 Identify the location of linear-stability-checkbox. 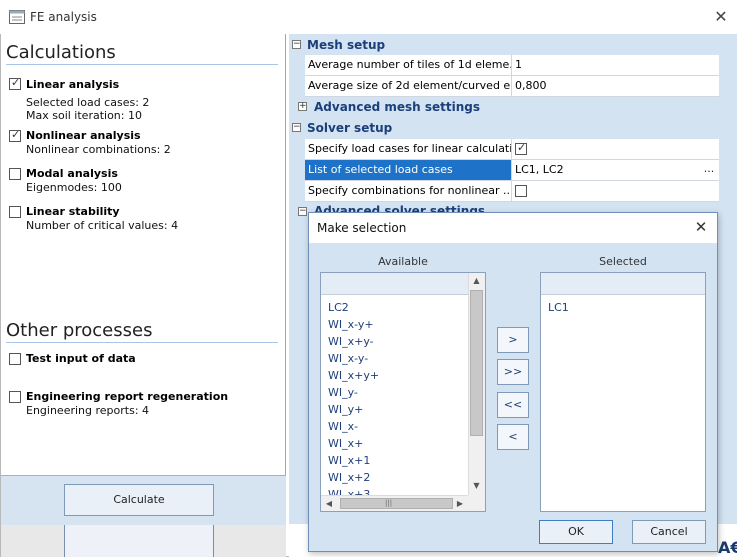
(15, 212).